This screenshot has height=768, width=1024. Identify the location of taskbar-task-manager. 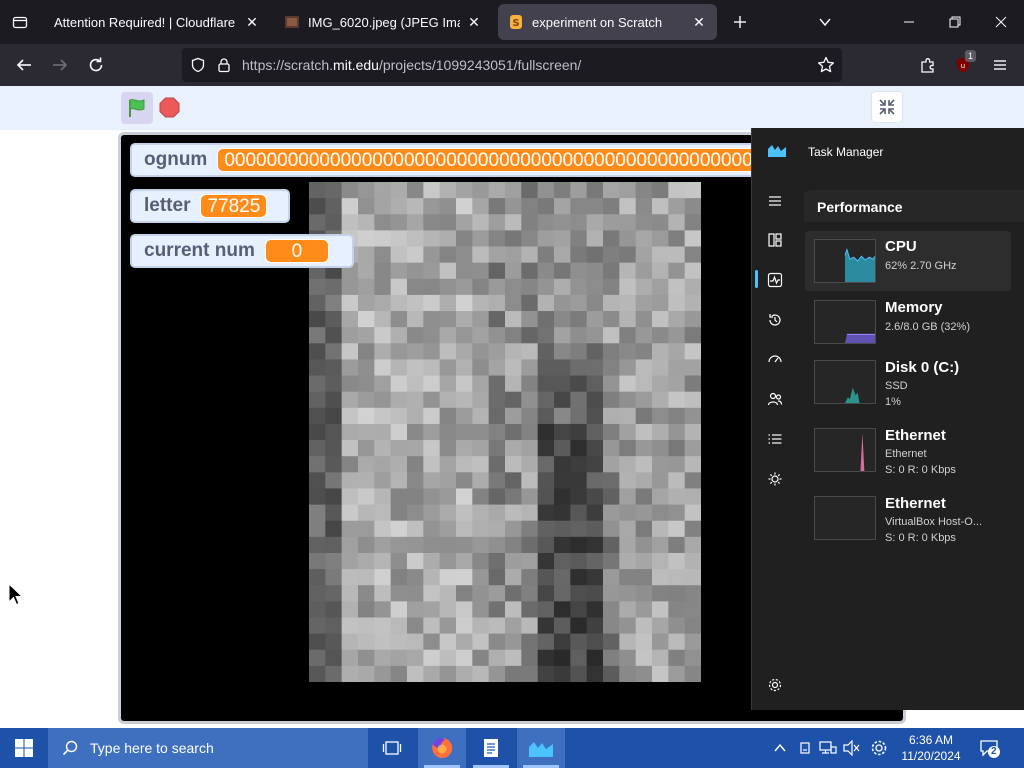
(541, 748).